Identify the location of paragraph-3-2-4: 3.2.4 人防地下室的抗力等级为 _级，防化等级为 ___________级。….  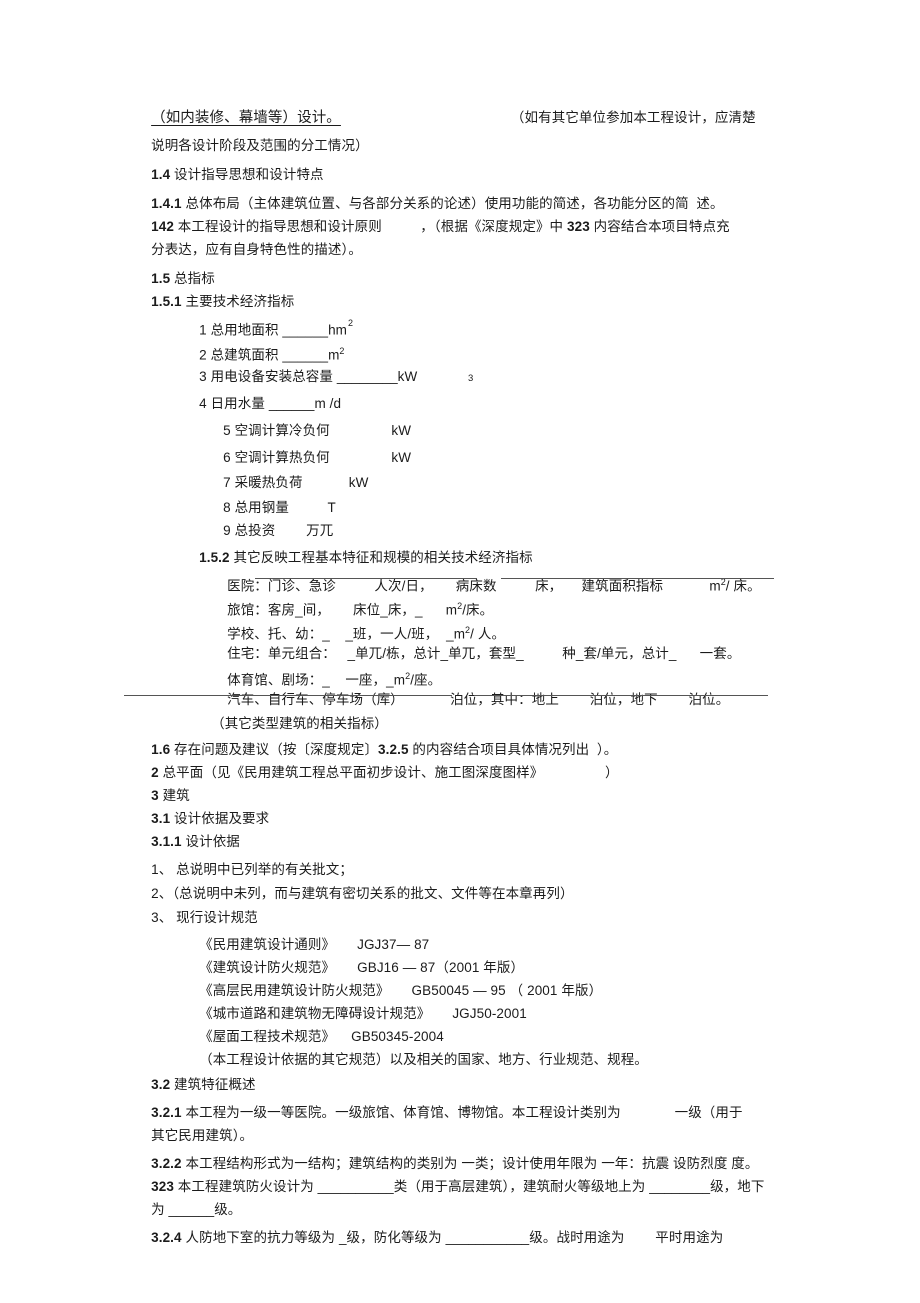
(478, 1228).